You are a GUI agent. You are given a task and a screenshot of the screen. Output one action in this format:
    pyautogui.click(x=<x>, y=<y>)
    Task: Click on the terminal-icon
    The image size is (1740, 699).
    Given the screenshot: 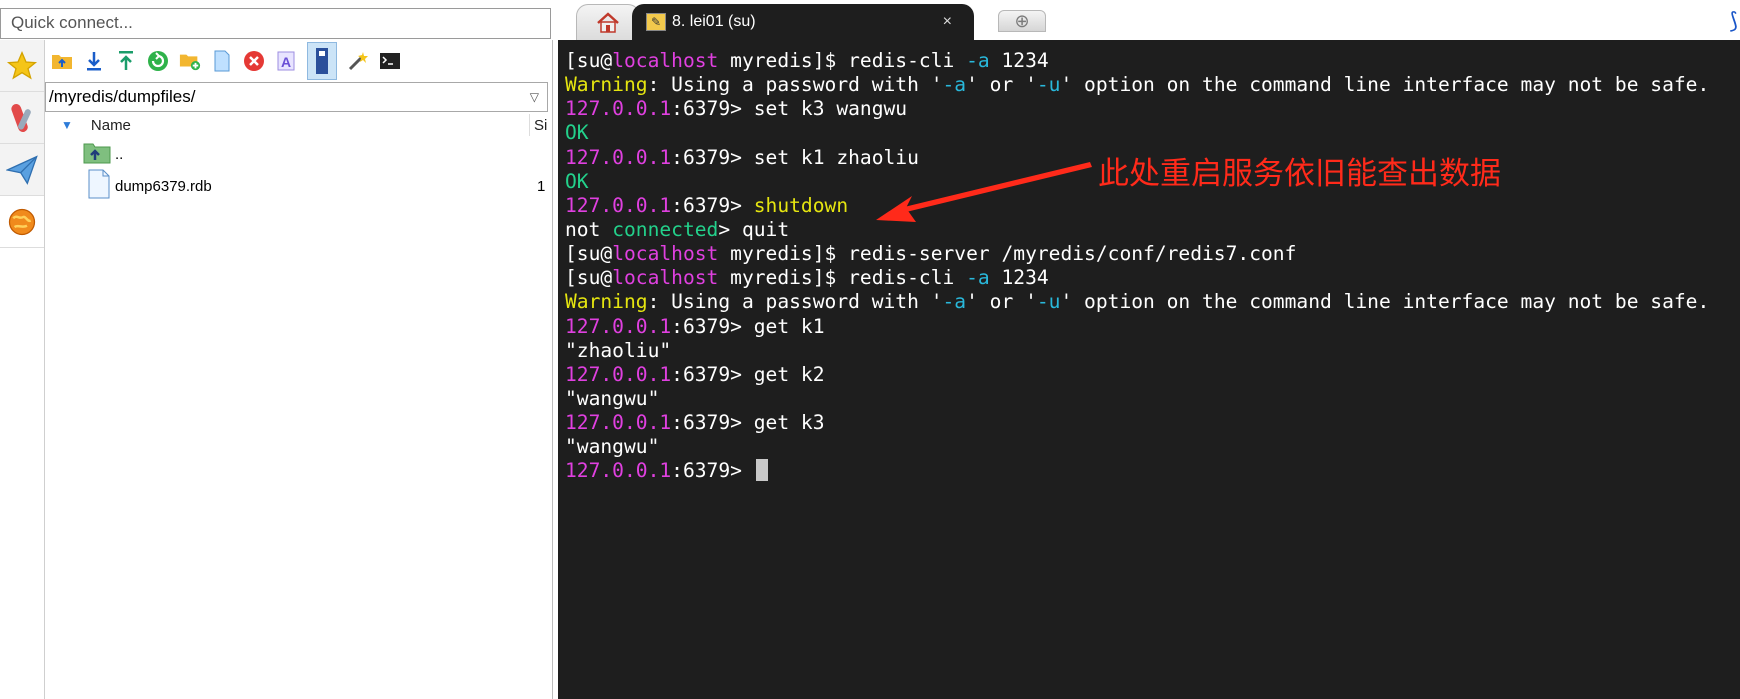 What is the action you would take?
    pyautogui.click(x=390, y=61)
    